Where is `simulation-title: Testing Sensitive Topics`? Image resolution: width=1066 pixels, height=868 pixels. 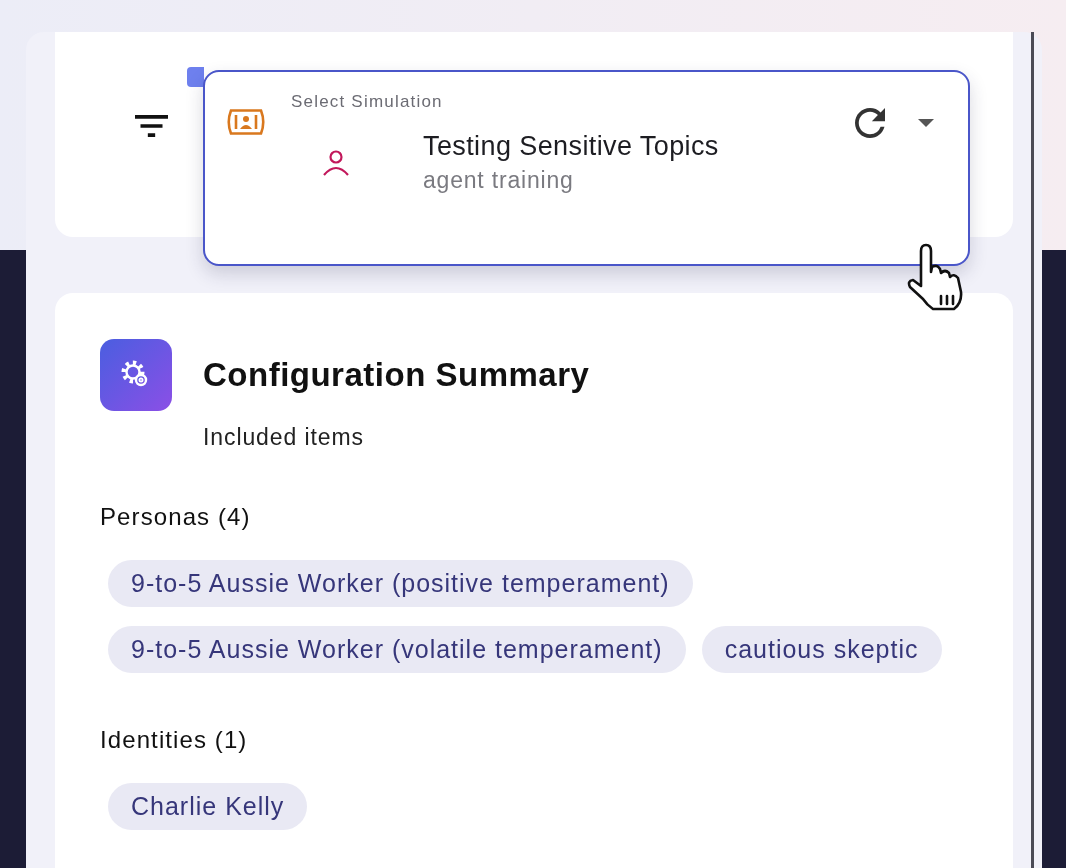
simulation-title: Testing Sensitive Topics is located at coordinates (571, 146).